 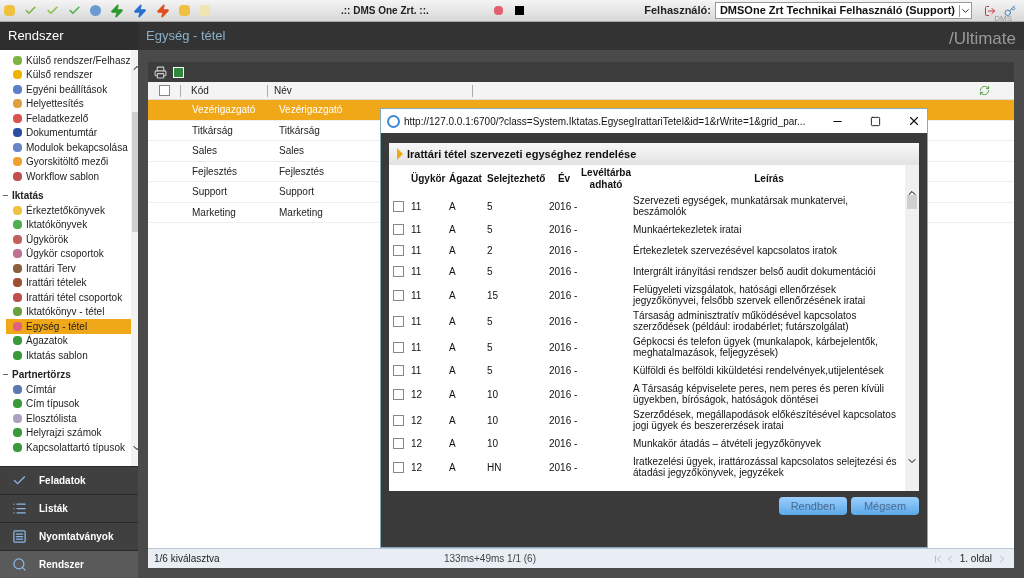 What do you see at coordinates (741, 206) in the screenshot?
I see `table-cell-text: Szervezeti egységek, munkatársak munkatervei, beszámolók` at bounding box center [741, 206].